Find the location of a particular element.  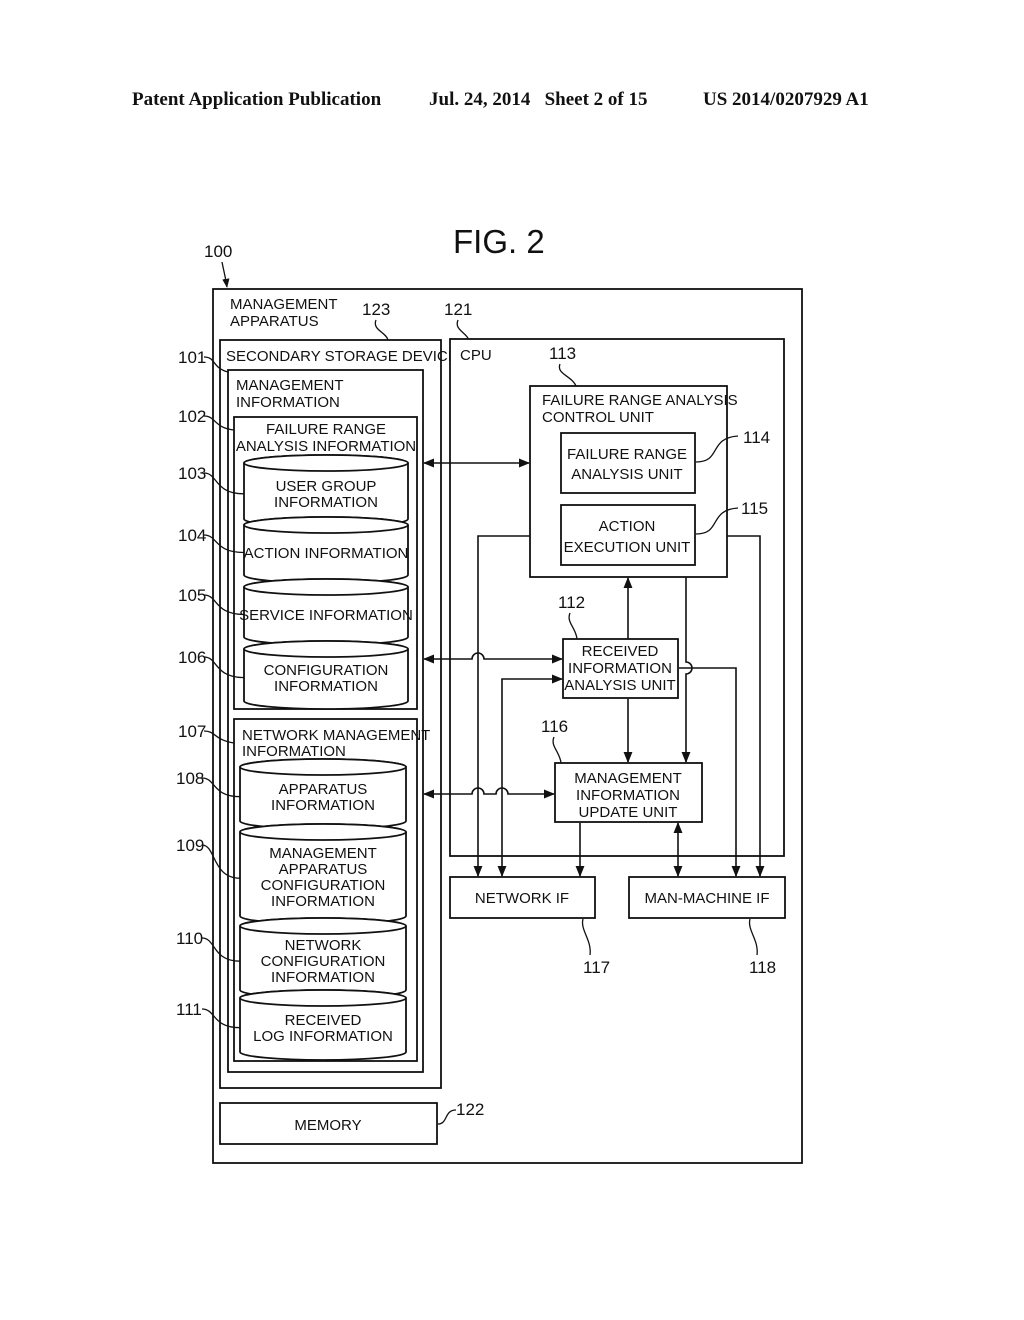

ref-108: 108 is located at coordinates (190, 778).